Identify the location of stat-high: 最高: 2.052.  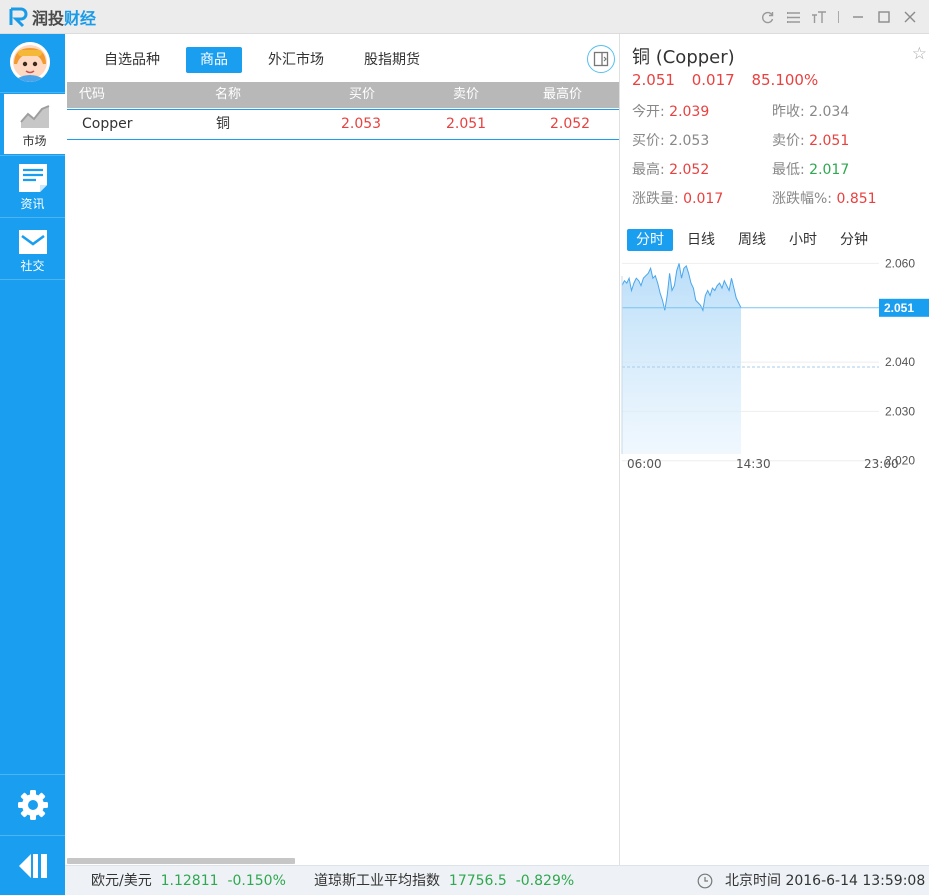
(670, 169).